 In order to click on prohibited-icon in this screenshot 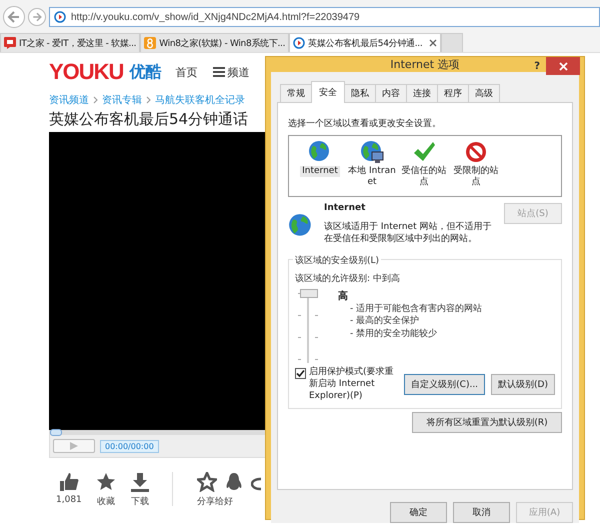, I will do `click(476, 152)`.